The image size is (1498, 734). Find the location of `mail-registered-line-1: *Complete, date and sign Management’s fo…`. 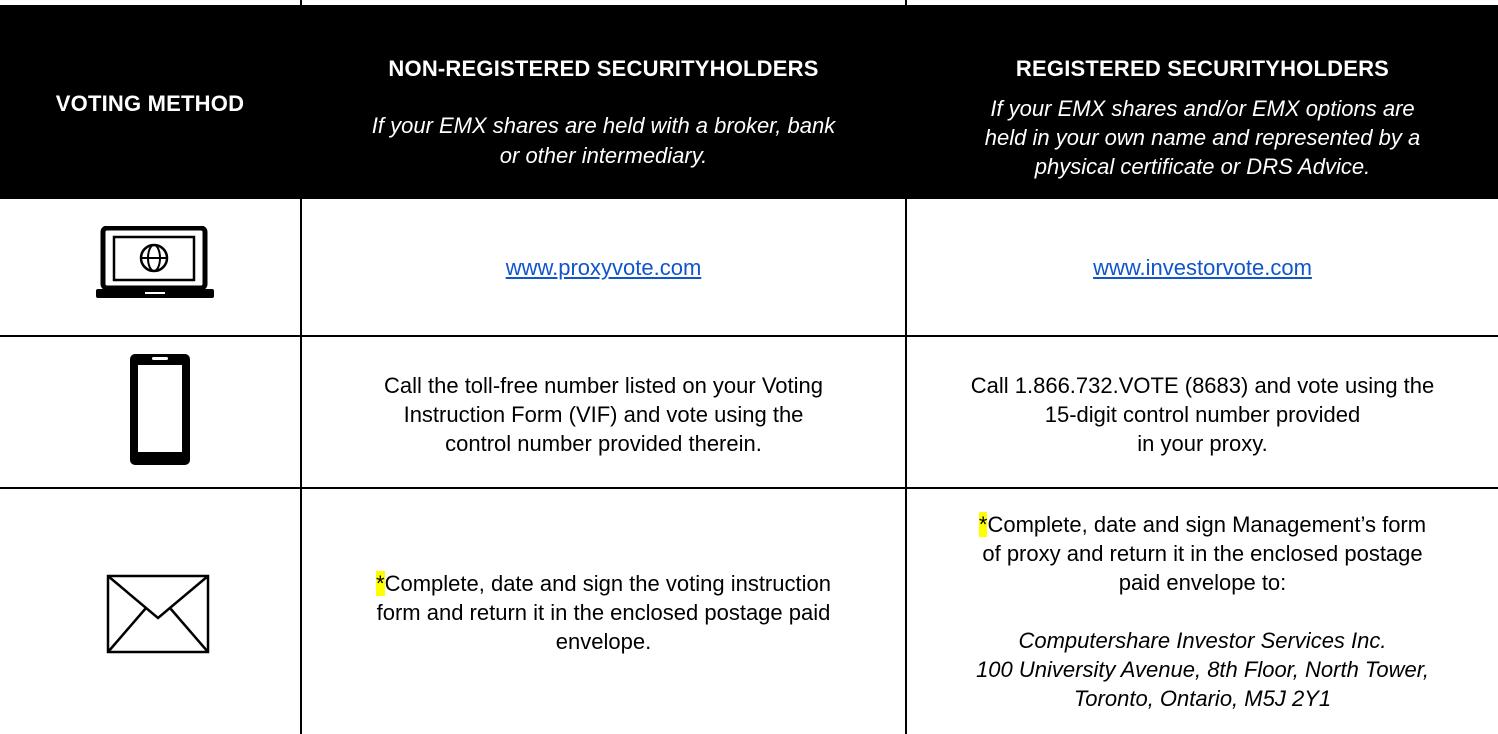

mail-registered-line-1: *Complete, date and sign Management’s fo… is located at coordinates (1202, 524).